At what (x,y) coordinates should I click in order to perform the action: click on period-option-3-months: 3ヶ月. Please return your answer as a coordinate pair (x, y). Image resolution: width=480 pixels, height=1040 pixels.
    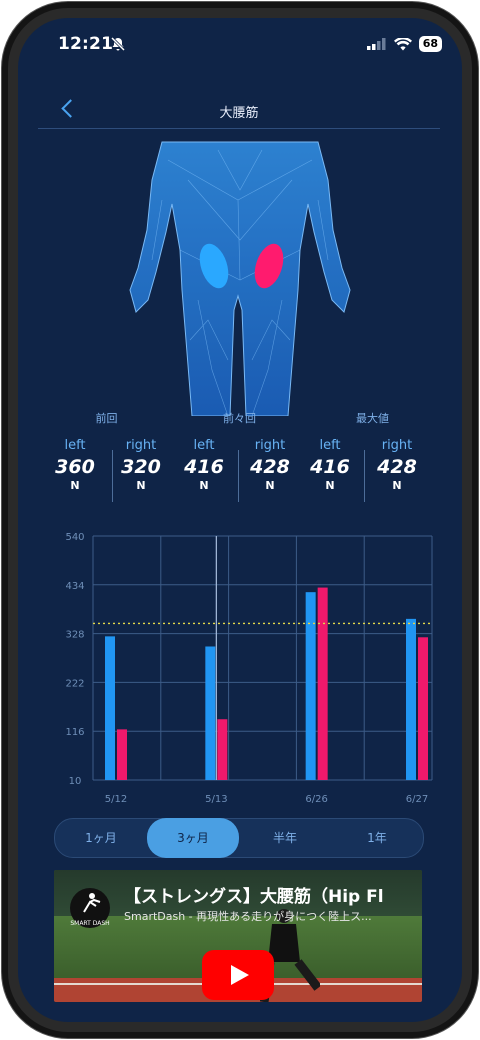
    Looking at the image, I should click on (193, 838).